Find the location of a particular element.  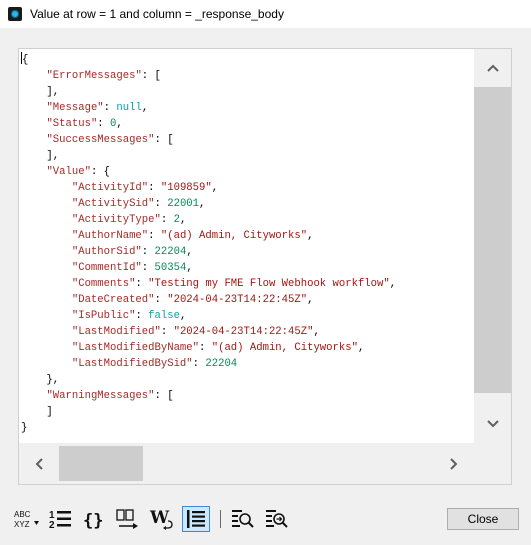

find-icon is located at coordinates (243, 519).